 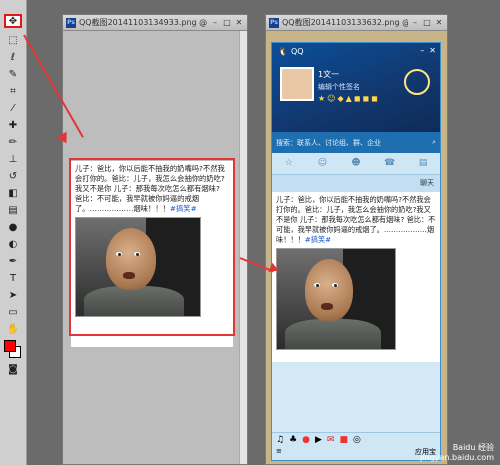 What do you see at coordinates (339, 87) in the screenshot?
I see `signature: 编辑个性签名` at bounding box center [339, 87].